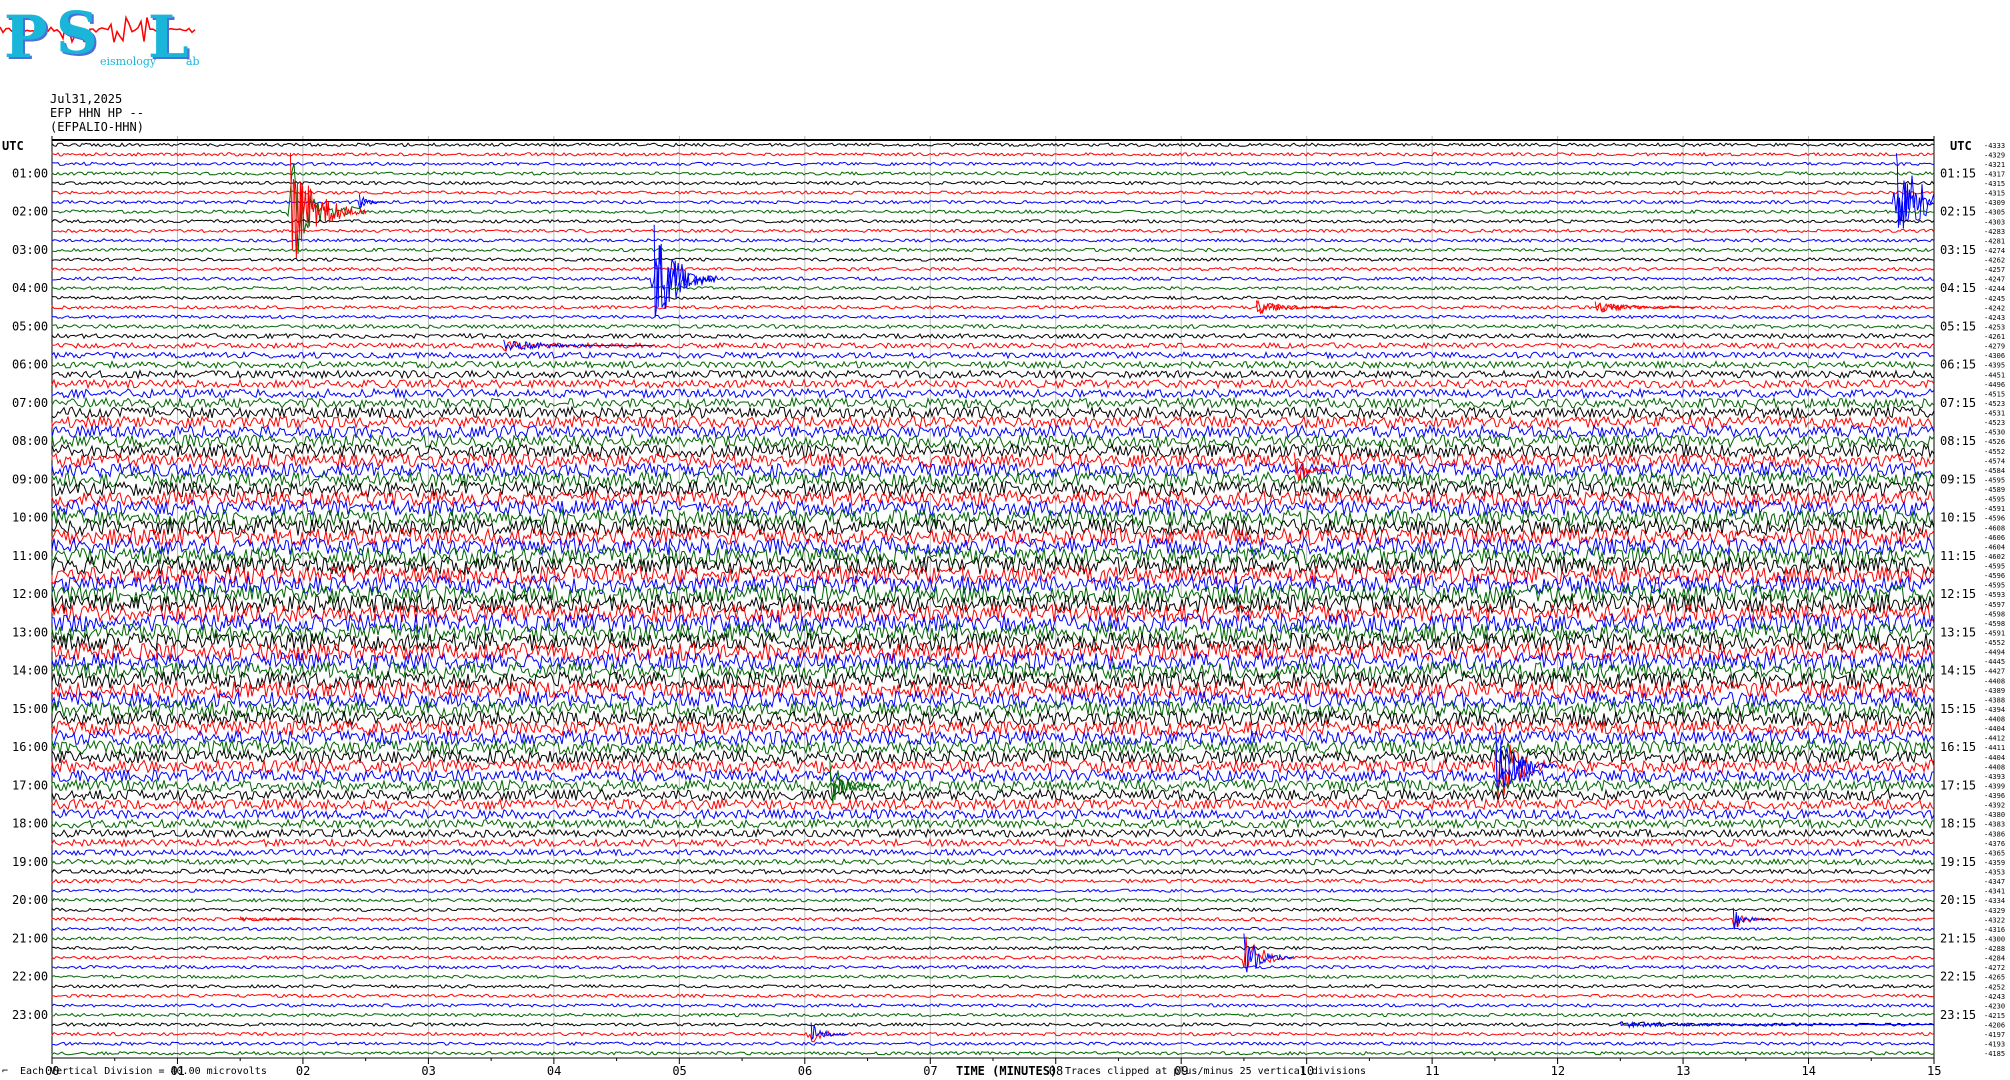 The height and width of the screenshot is (1080, 2010). I want to click on trace-offset-label: -4193, so click(1994, 1045).